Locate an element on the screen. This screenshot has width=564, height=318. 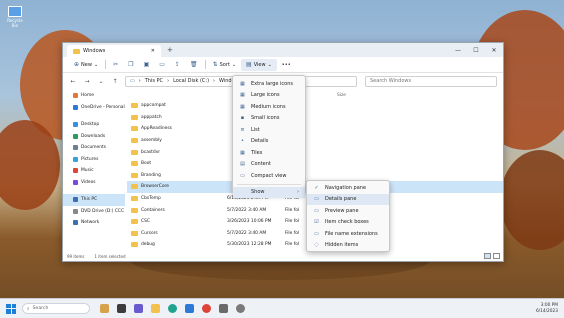
menu-item-medium-icons: ▦ Medium icons is located at coordinates (269, 107).